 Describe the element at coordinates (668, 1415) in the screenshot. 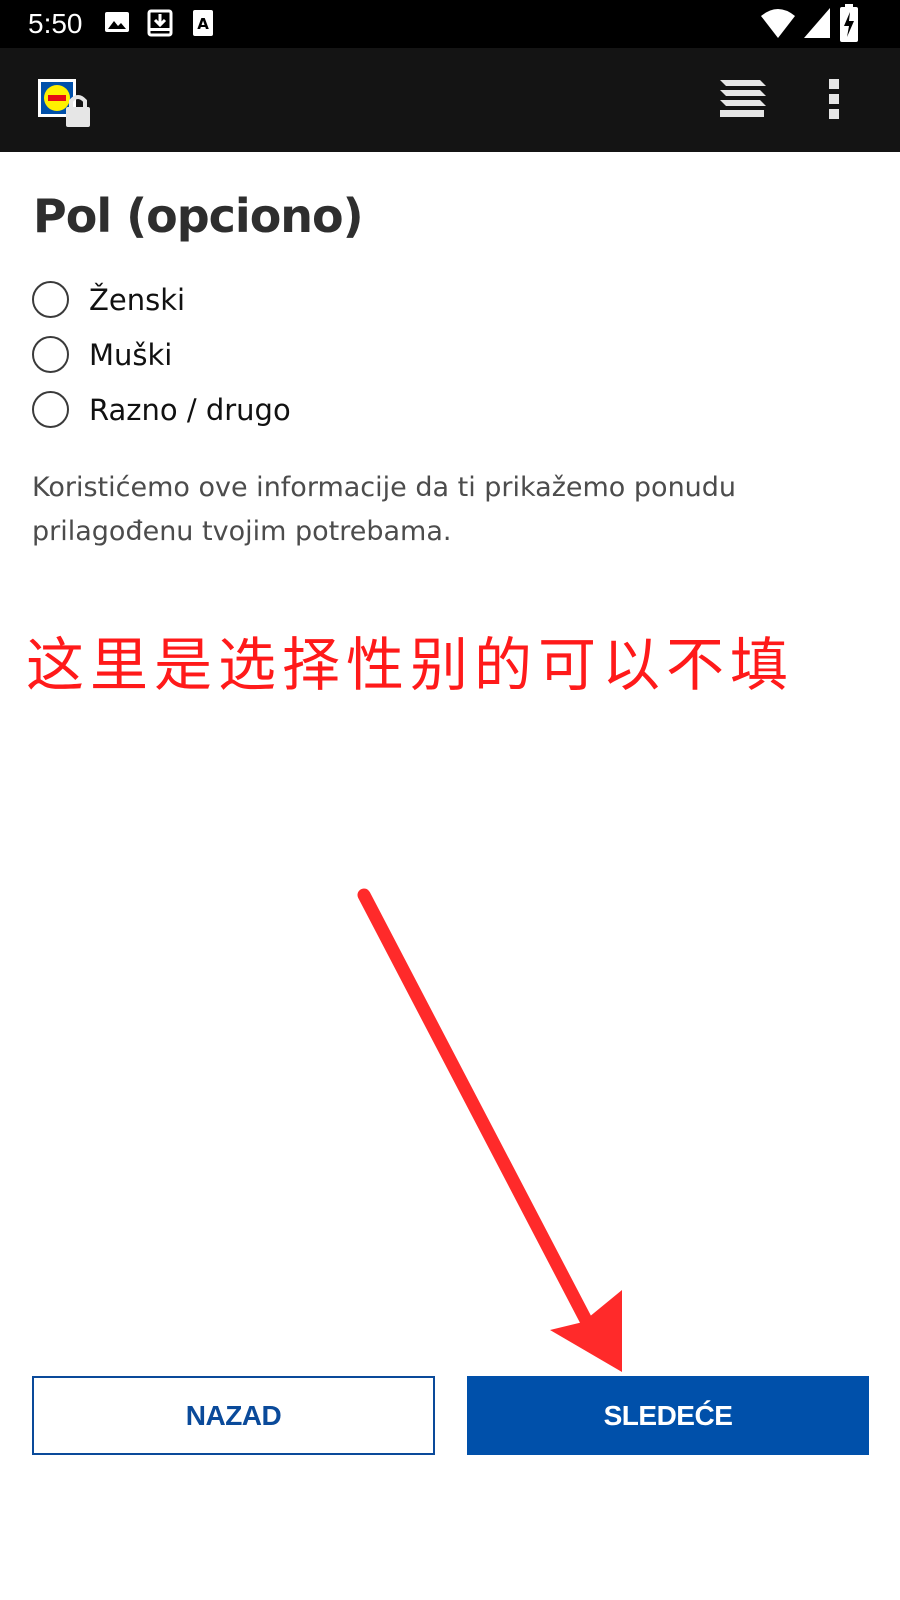

I see `next-button: SLEDEĆE` at that location.